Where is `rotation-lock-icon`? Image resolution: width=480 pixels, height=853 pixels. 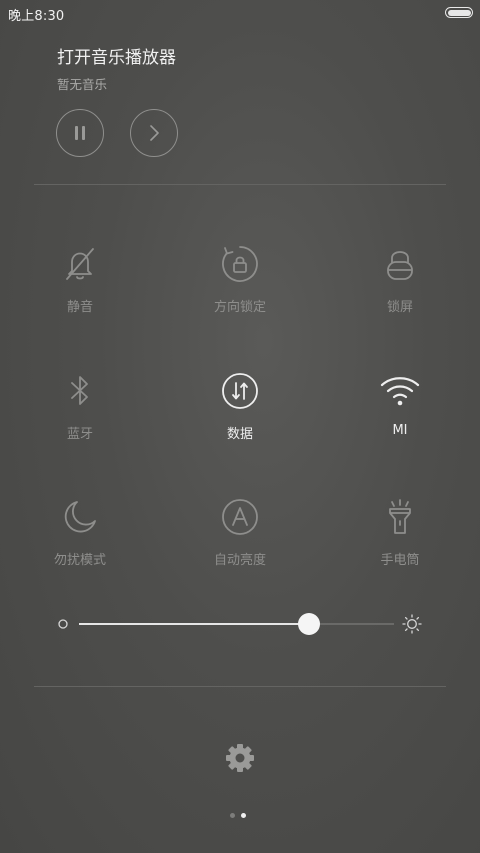
rotation-lock-icon is located at coordinates (240, 264).